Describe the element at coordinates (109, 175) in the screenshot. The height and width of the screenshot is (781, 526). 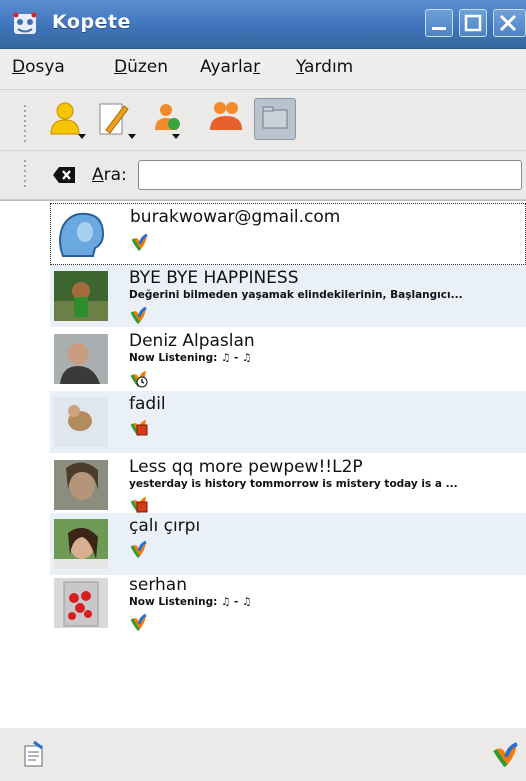
I see `search-label: Ara:` at that location.